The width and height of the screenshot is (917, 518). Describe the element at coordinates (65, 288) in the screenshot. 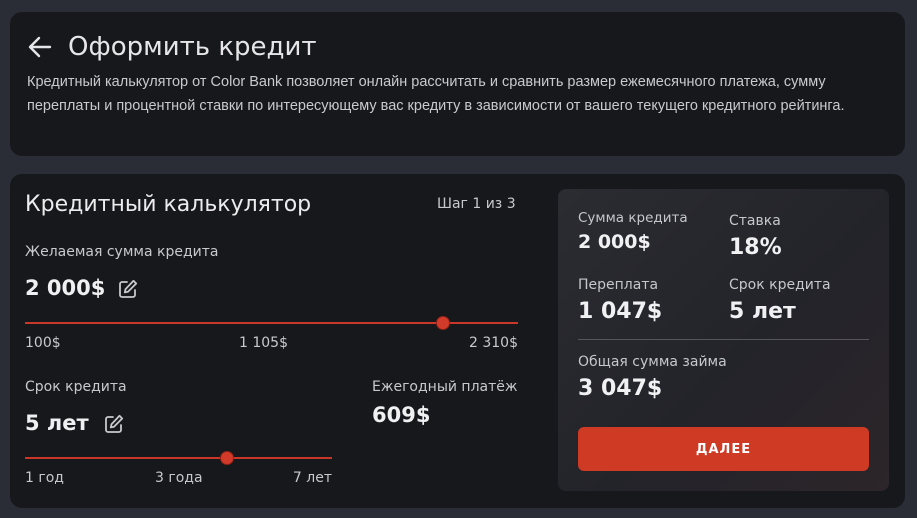

I see `amount-value: 2 000$` at that location.